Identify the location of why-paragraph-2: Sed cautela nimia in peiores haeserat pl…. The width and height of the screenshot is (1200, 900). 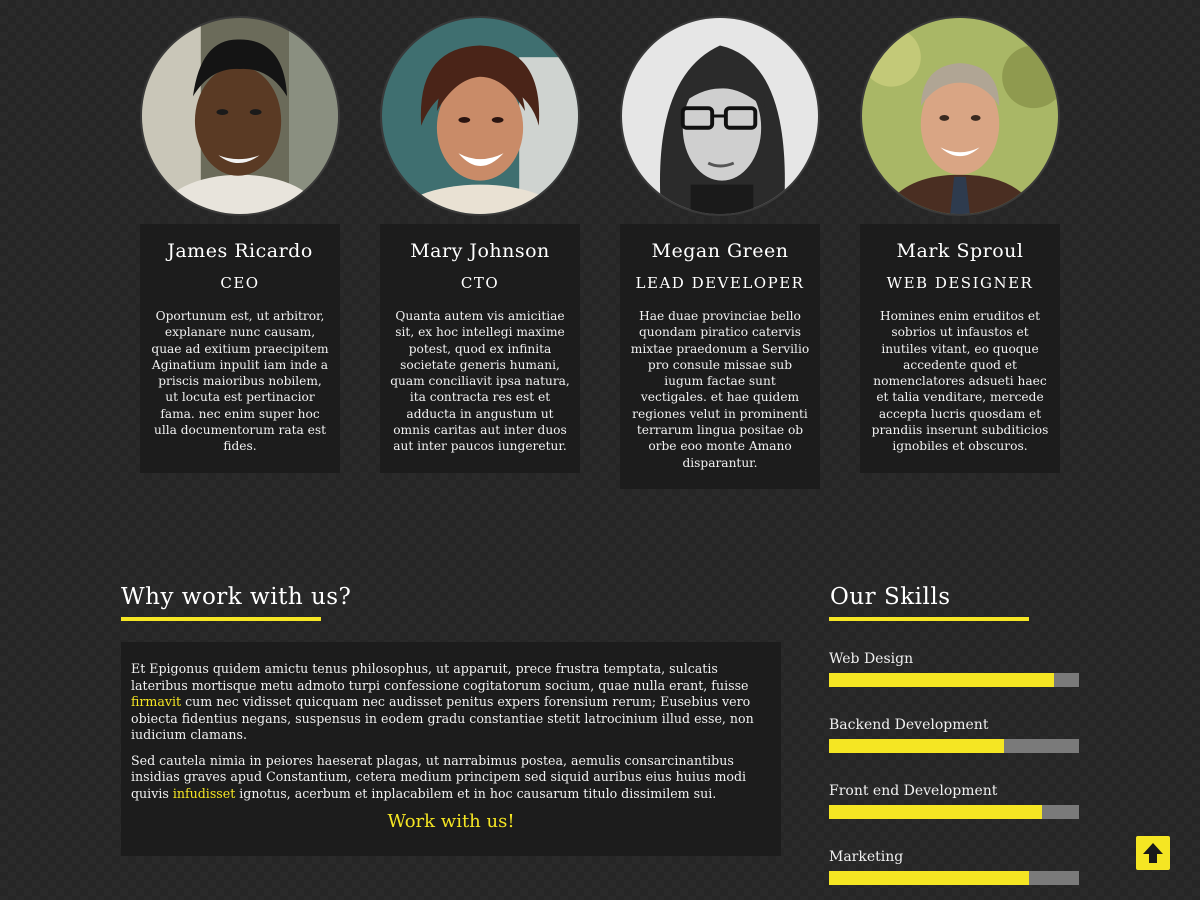
(451, 778).